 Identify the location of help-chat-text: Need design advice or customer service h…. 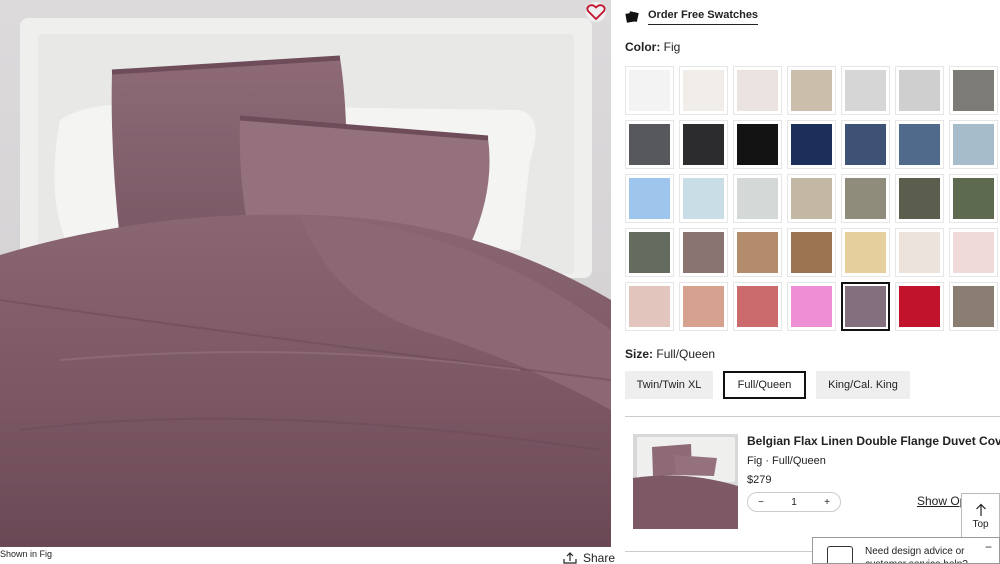
(916, 554).